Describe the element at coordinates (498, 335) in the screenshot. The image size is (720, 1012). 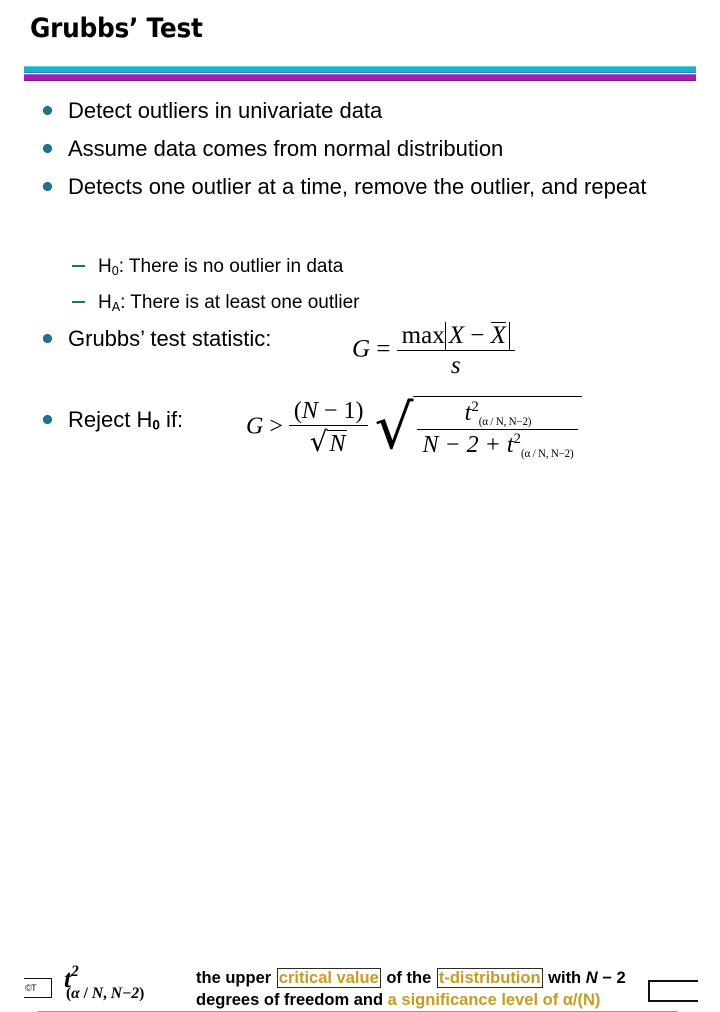
I see `mean-X-bar: X` at that location.